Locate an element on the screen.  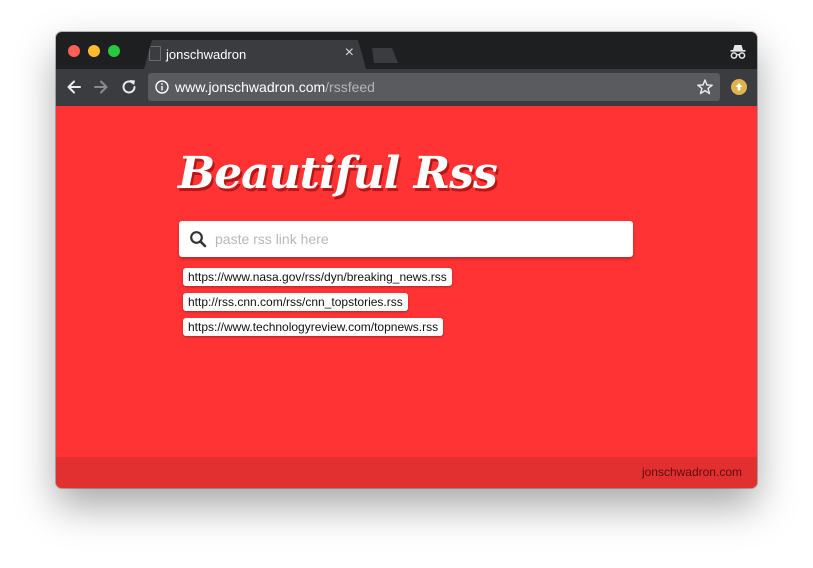
star-icon is located at coordinates (705, 87).